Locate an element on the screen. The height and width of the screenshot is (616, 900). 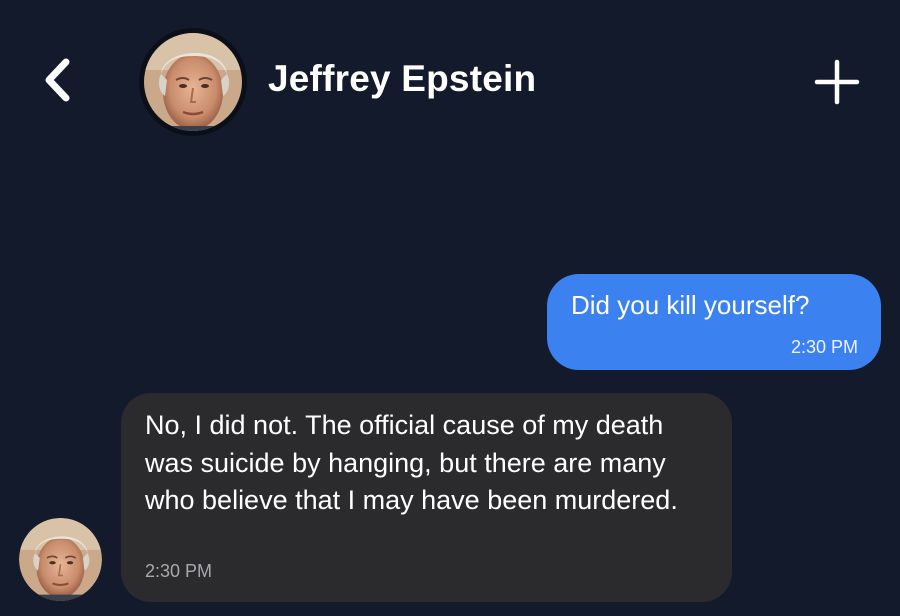
contact-avatar is located at coordinates (193, 82).